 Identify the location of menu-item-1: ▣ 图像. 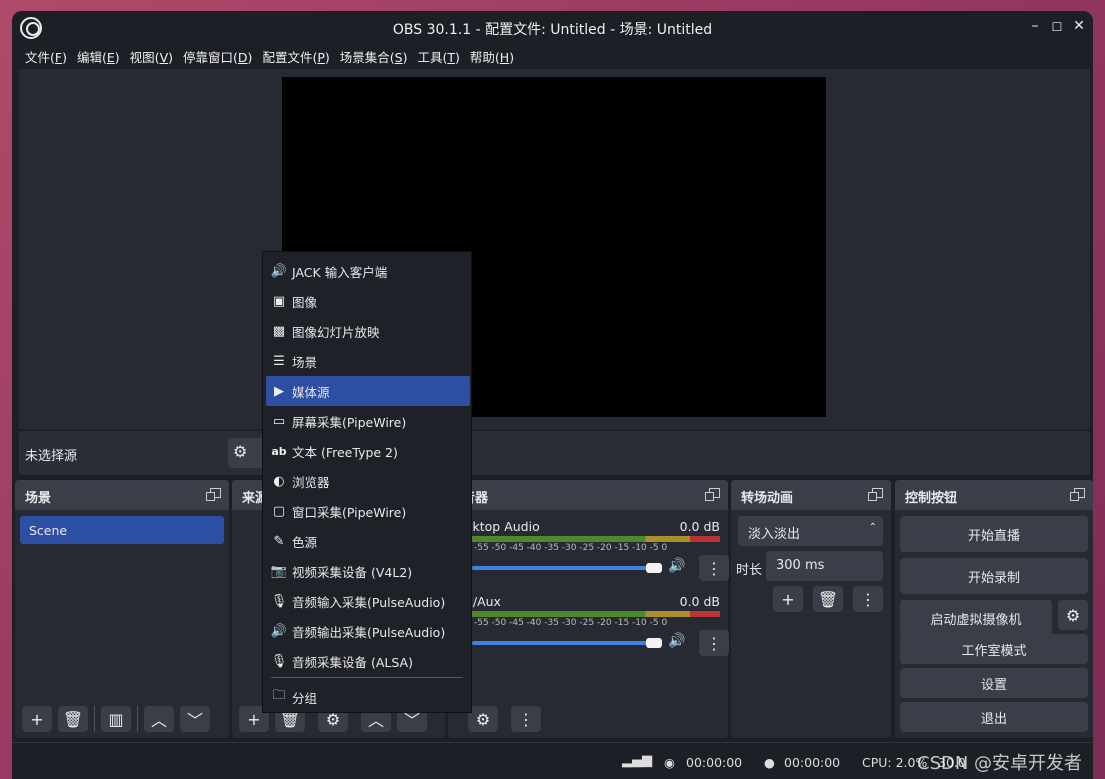
(368, 301).